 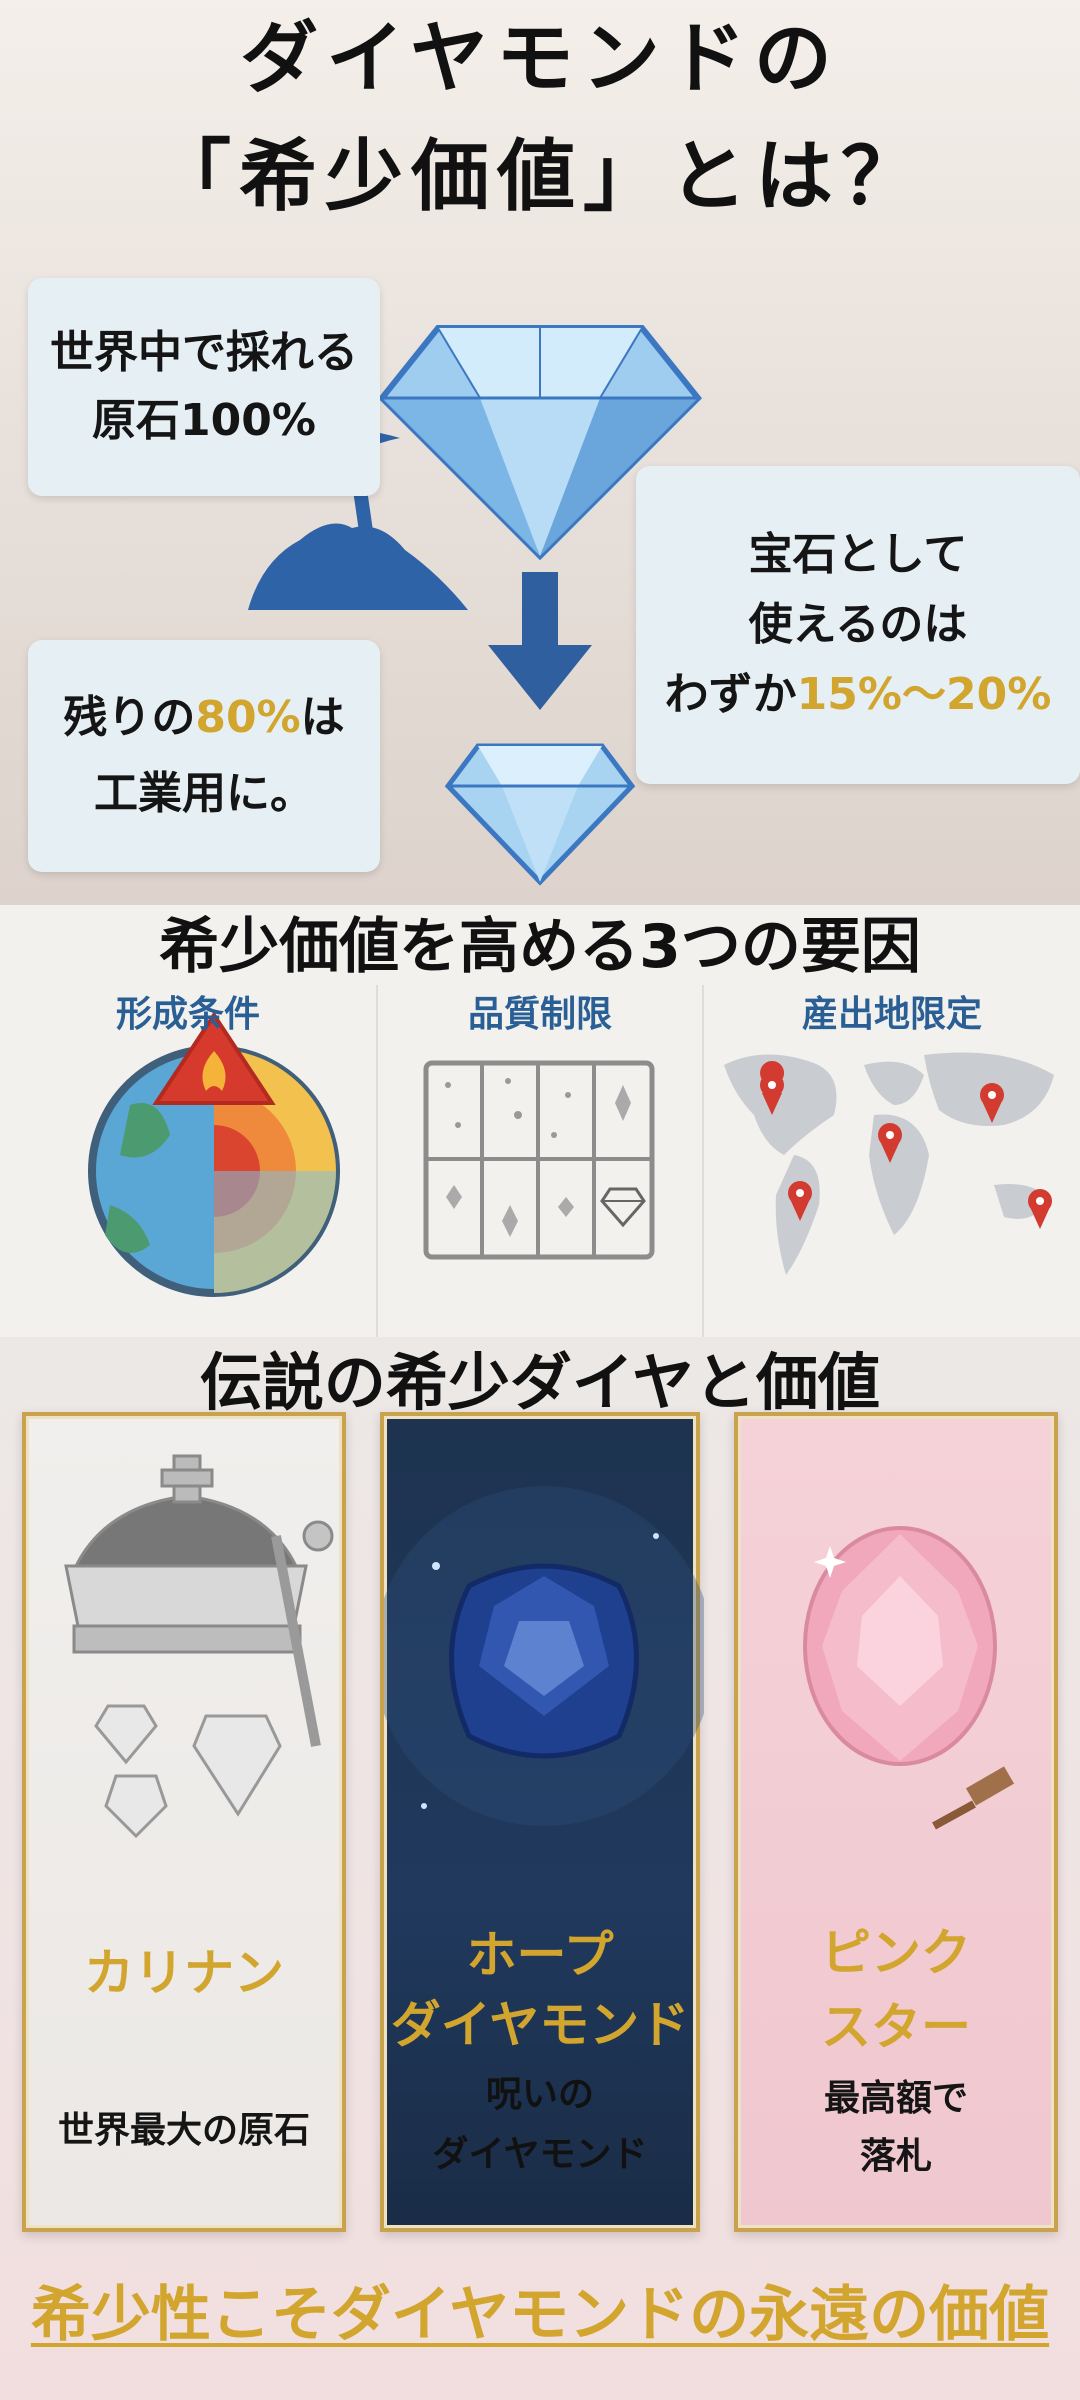 What do you see at coordinates (973, 1798) in the screenshot?
I see `gavel-icon` at bounding box center [973, 1798].